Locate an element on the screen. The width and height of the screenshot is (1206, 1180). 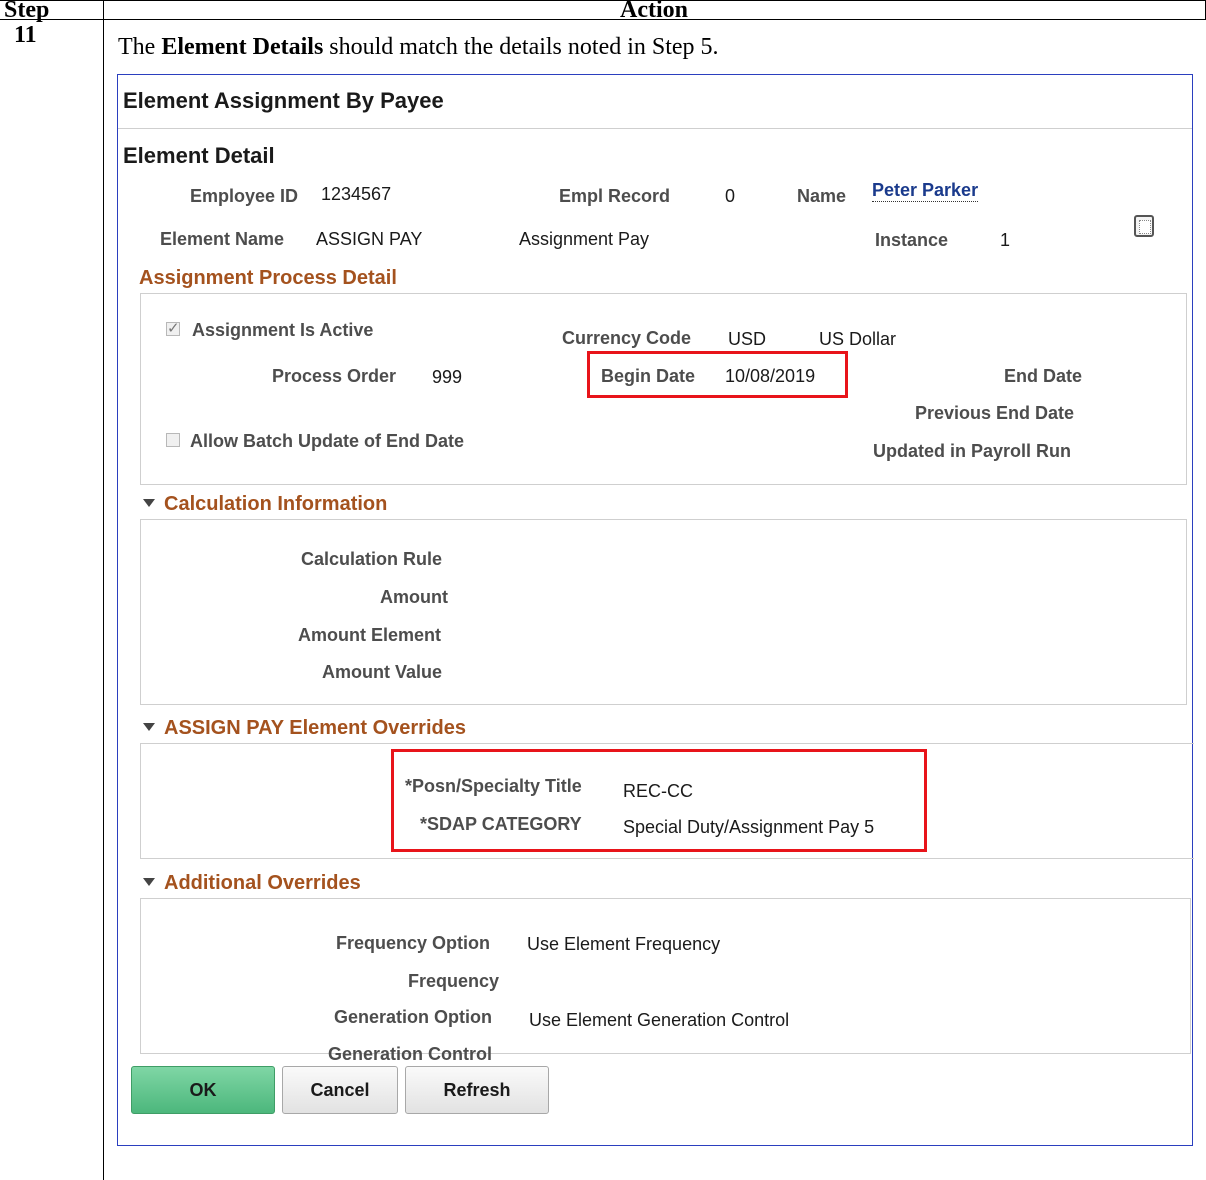
instruction-text: The is located at coordinates (140, 47).